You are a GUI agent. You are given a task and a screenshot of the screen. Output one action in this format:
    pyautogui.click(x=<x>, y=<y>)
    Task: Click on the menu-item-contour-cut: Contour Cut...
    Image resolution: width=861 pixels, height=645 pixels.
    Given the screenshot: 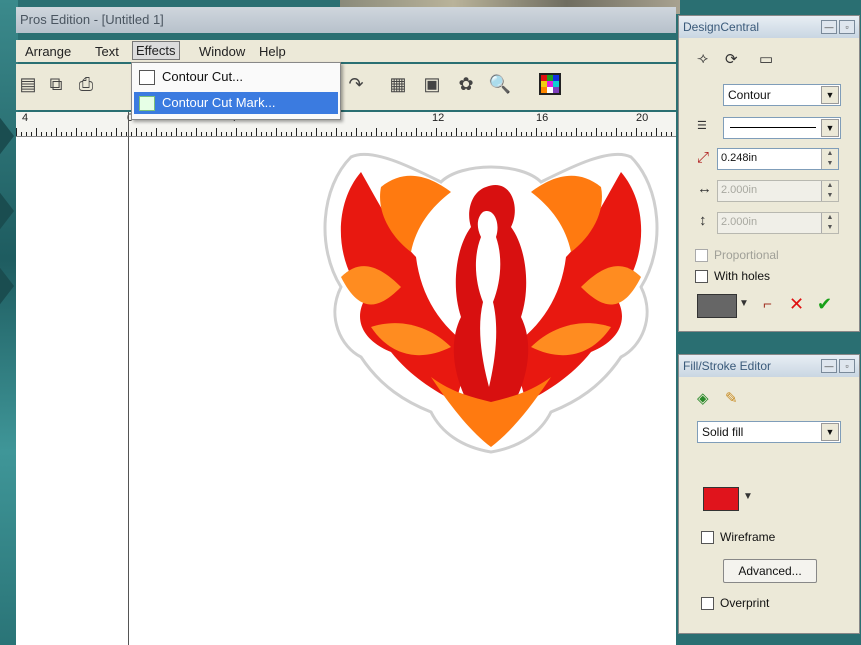 What is the action you would take?
    pyautogui.click(x=236, y=77)
    